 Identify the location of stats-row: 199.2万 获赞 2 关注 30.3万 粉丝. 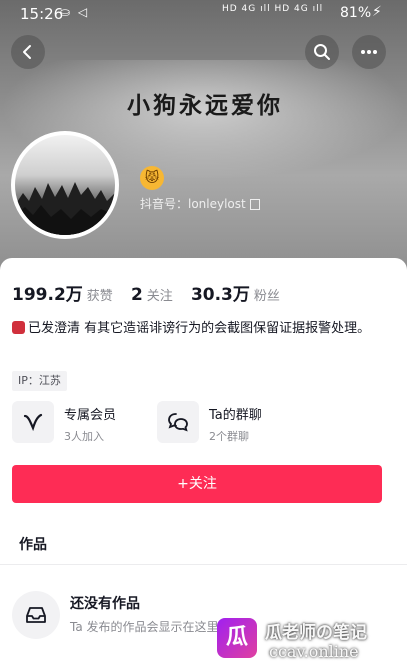
(153, 292).